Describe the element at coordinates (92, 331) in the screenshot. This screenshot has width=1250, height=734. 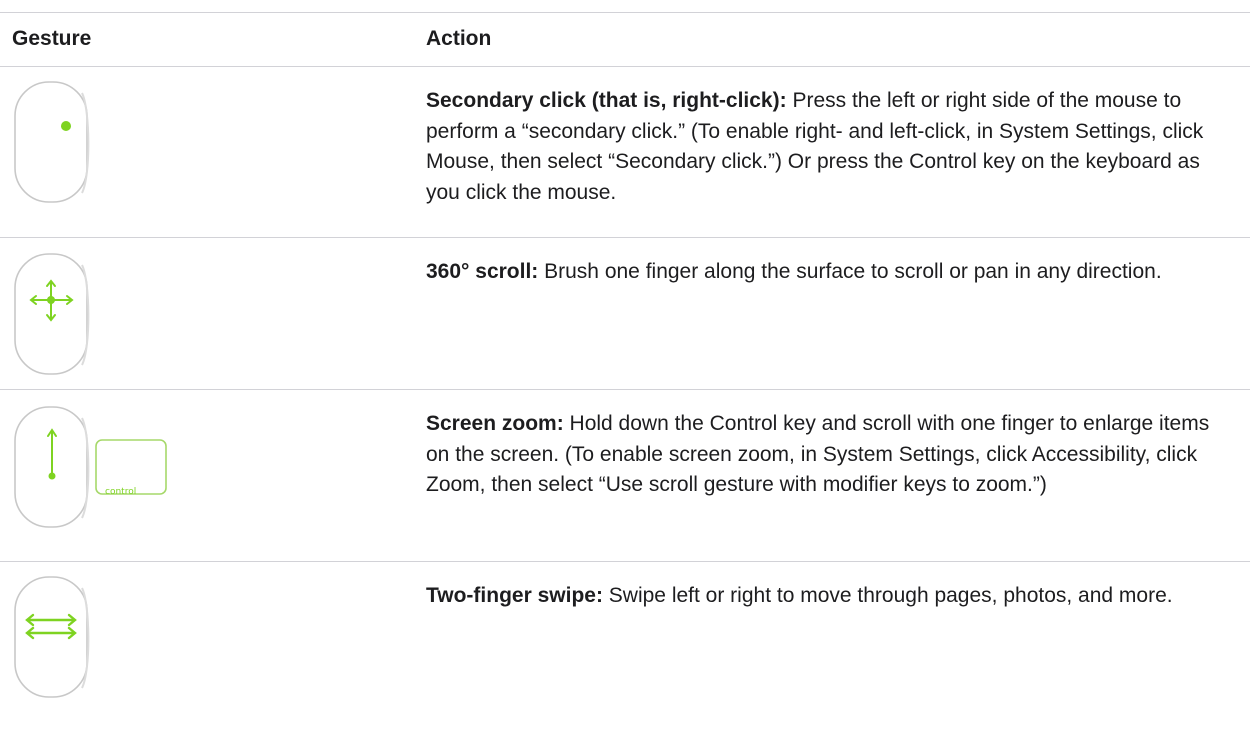
I see `mouse-360-scroll-icon` at that location.